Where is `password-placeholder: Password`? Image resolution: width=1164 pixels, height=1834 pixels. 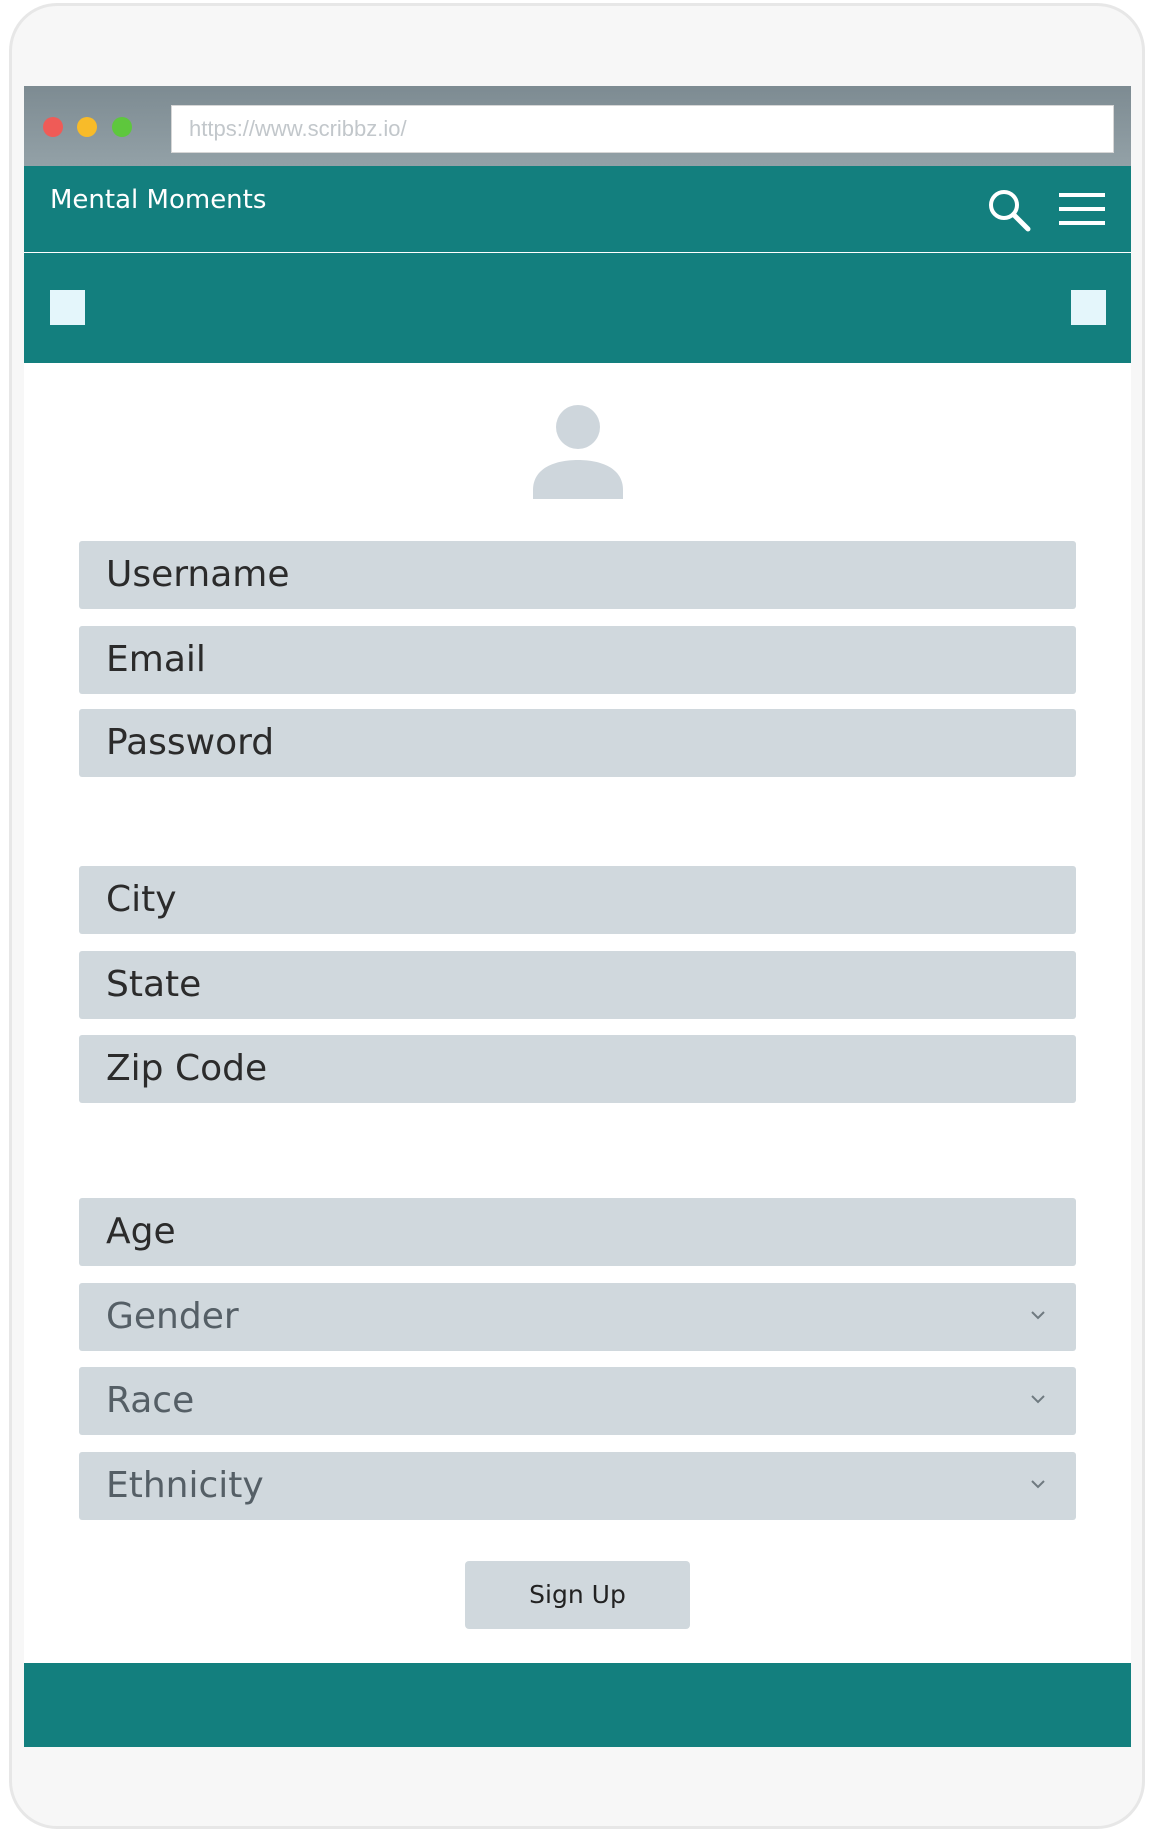
password-placeholder: Password is located at coordinates (190, 742).